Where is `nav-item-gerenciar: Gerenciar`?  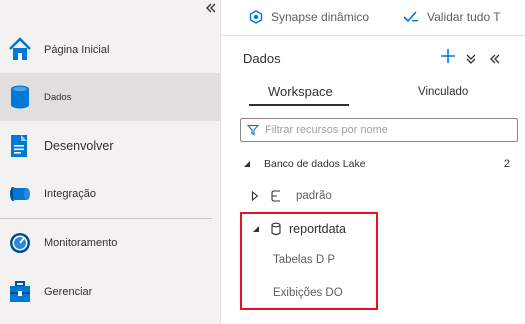 nav-item-gerenciar: Gerenciar is located at coordinates (110, 292).